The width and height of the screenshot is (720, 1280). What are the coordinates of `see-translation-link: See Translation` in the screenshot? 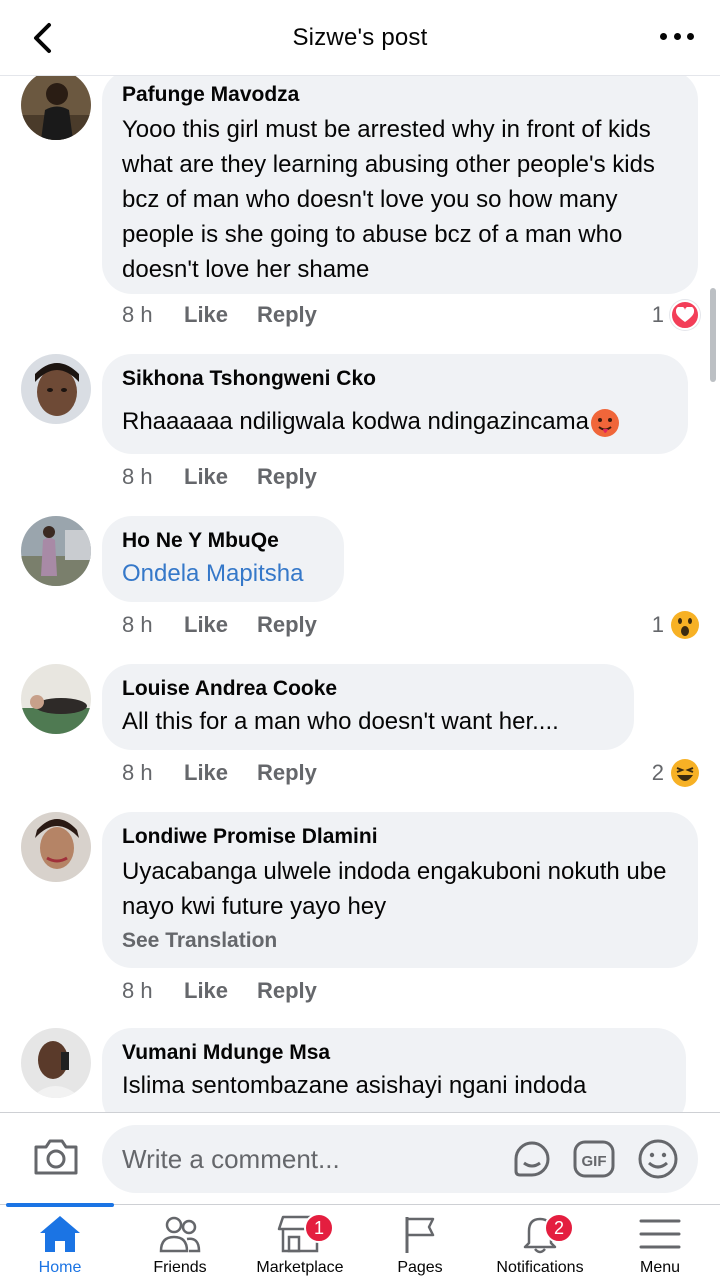 It's located at (400, 941).